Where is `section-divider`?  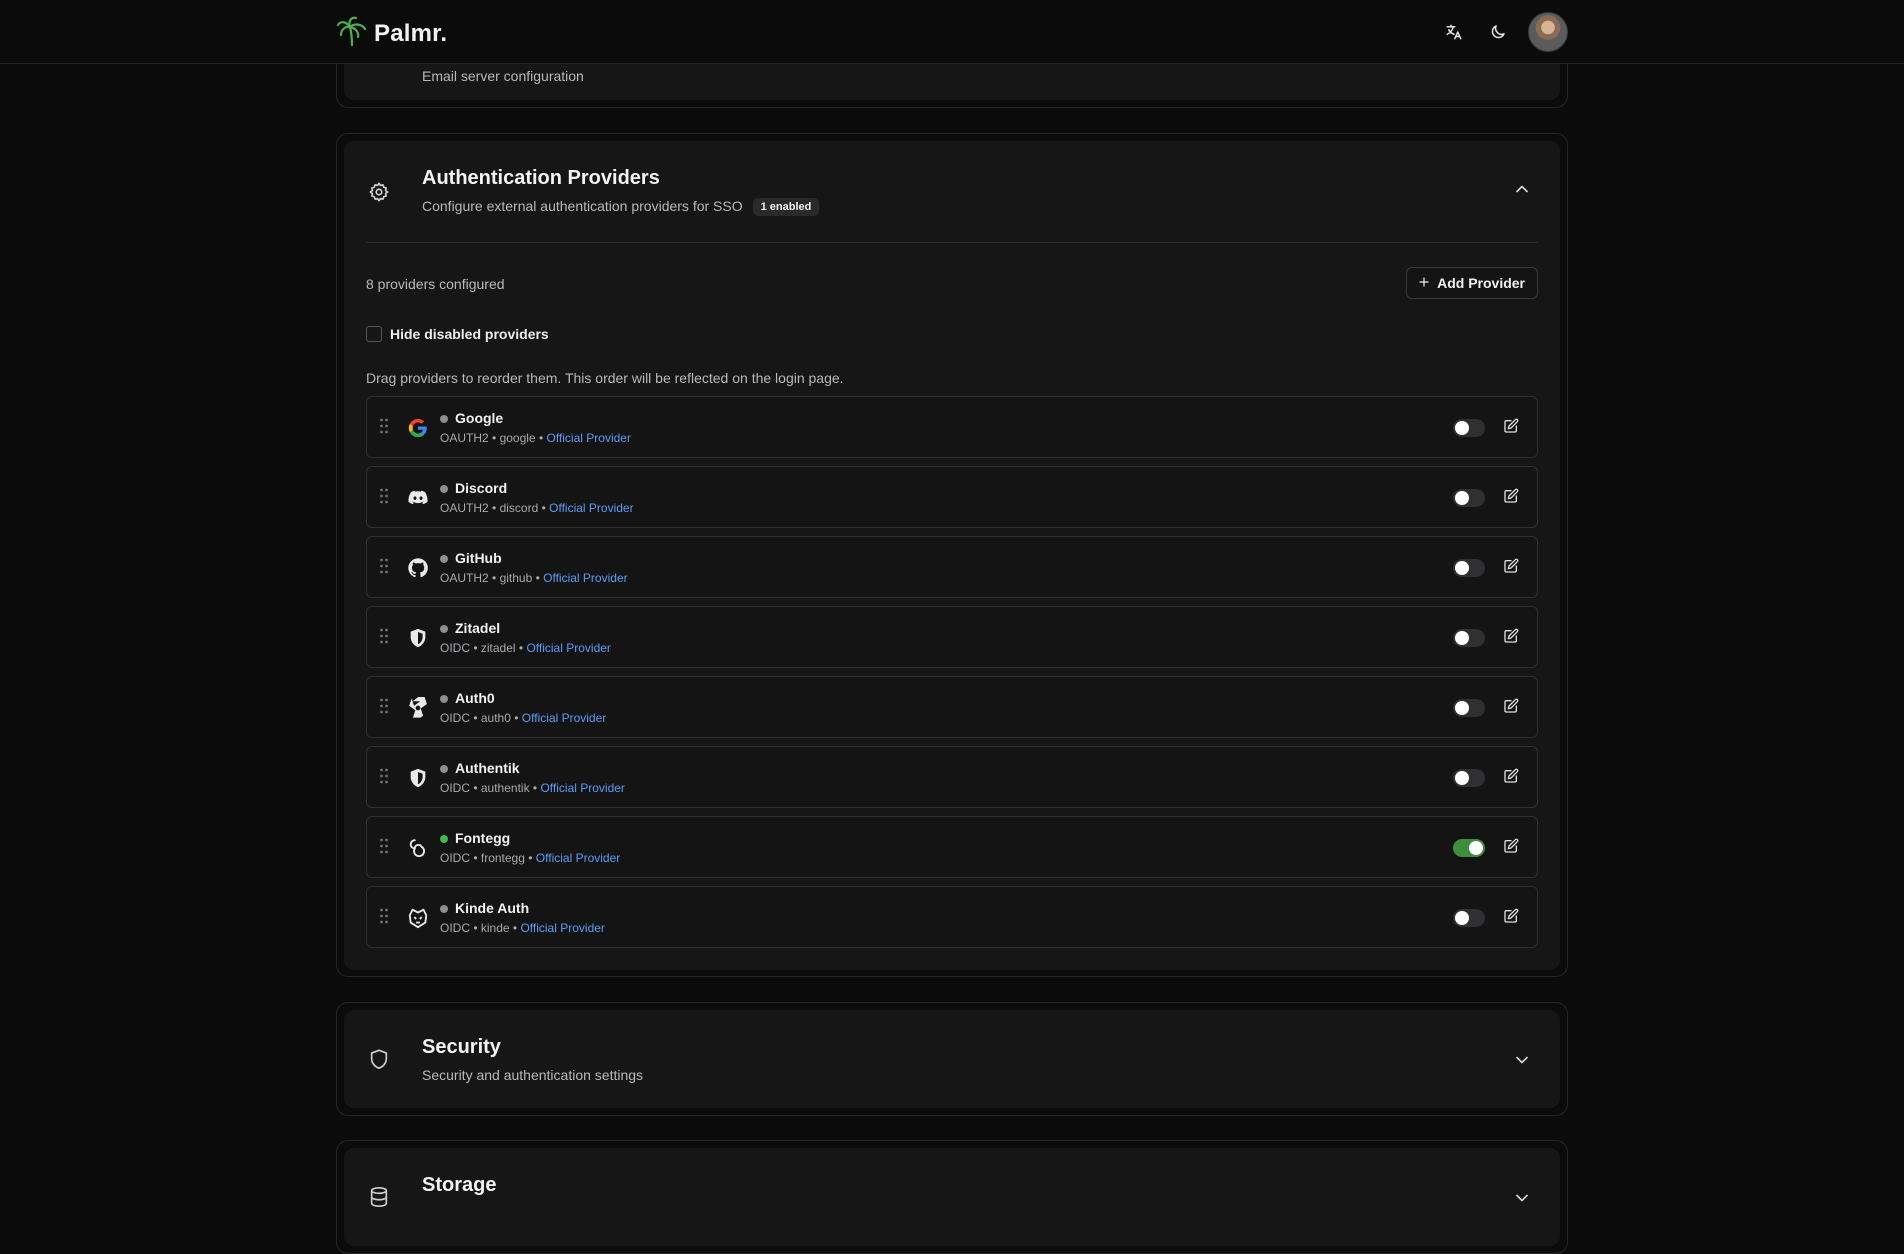 section-divider is located at coordinates (952, 242).